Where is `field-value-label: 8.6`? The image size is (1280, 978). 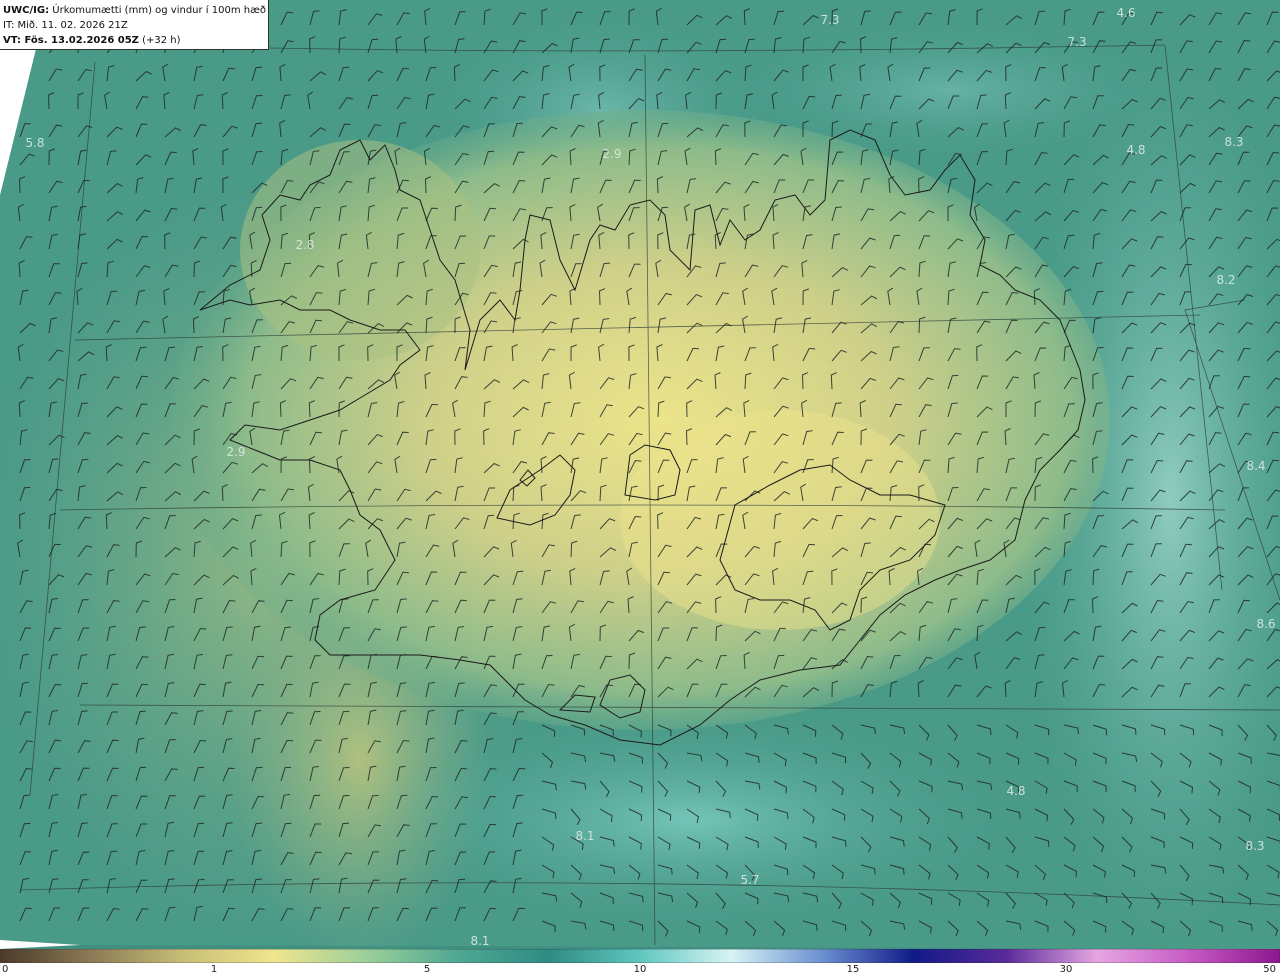
field-value-label: 8.6 is located at coordinates (1265, 624).